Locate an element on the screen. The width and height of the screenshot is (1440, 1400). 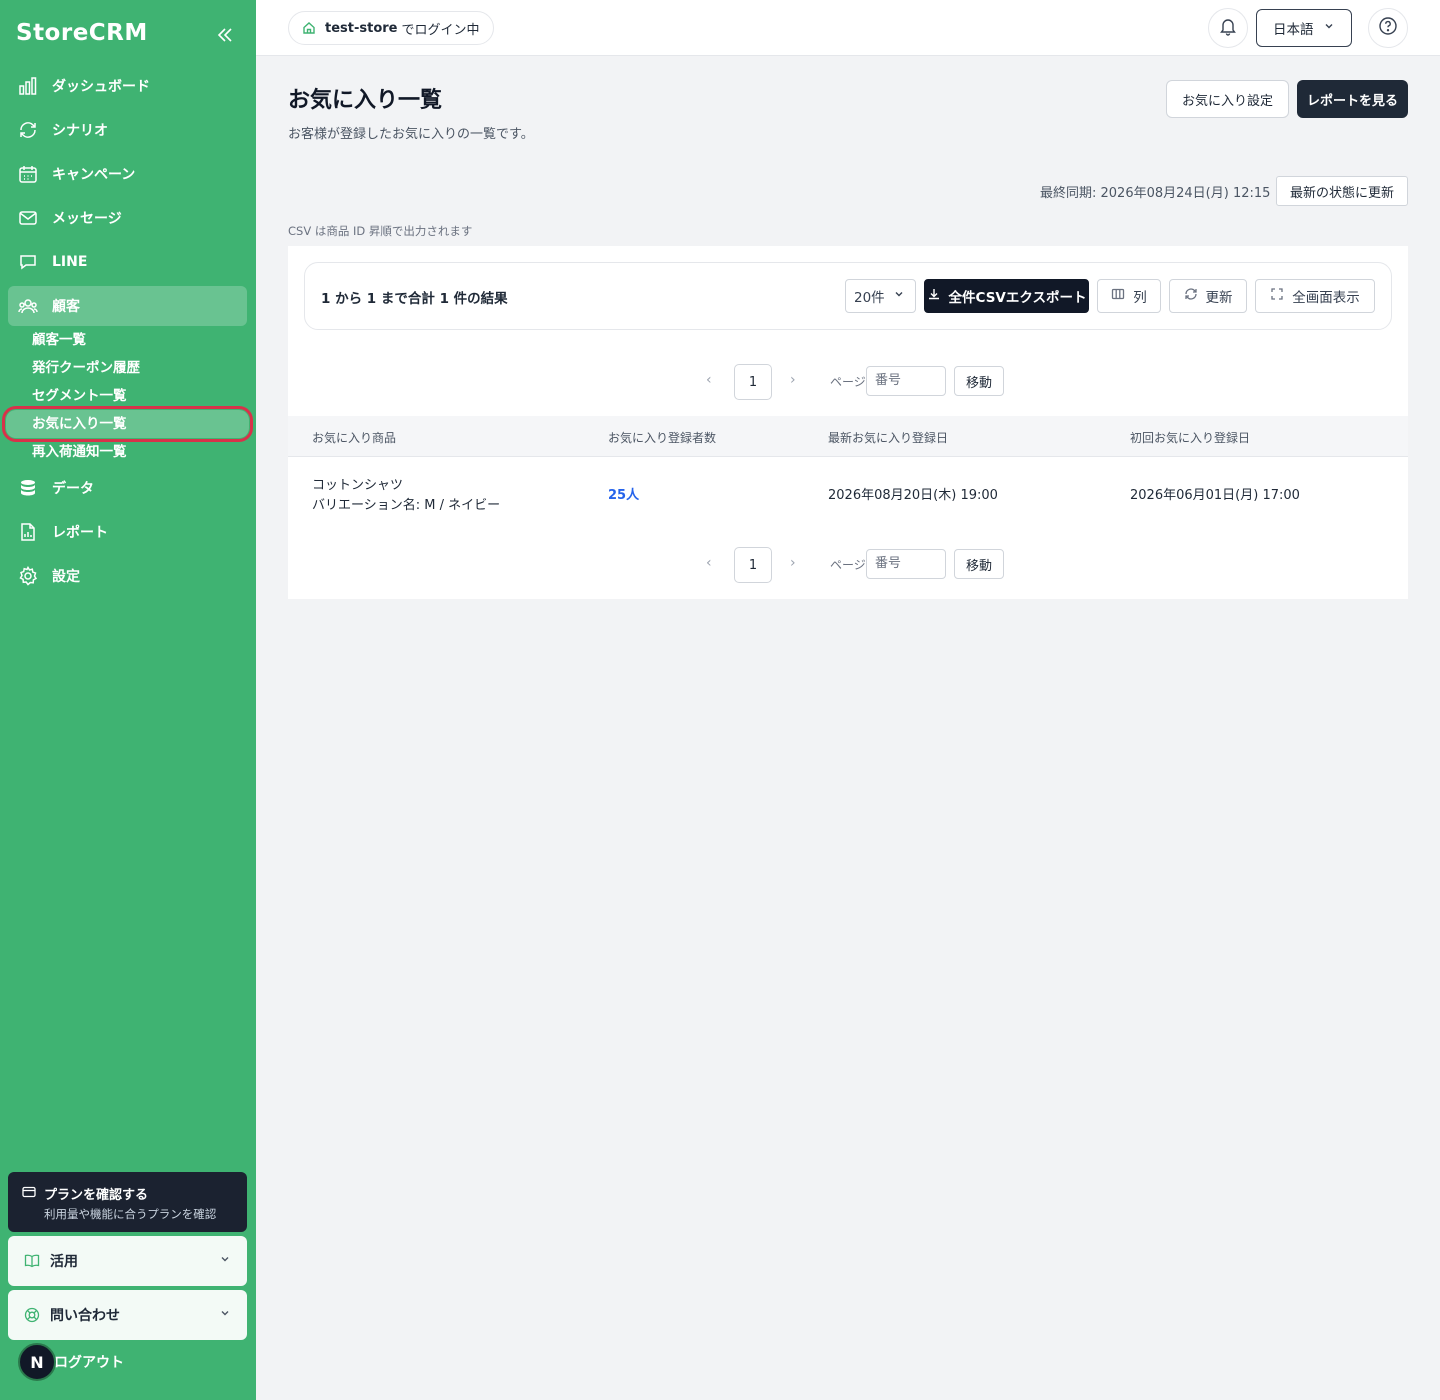
language-value: 日本語 is located at coordinates (1293, 30).